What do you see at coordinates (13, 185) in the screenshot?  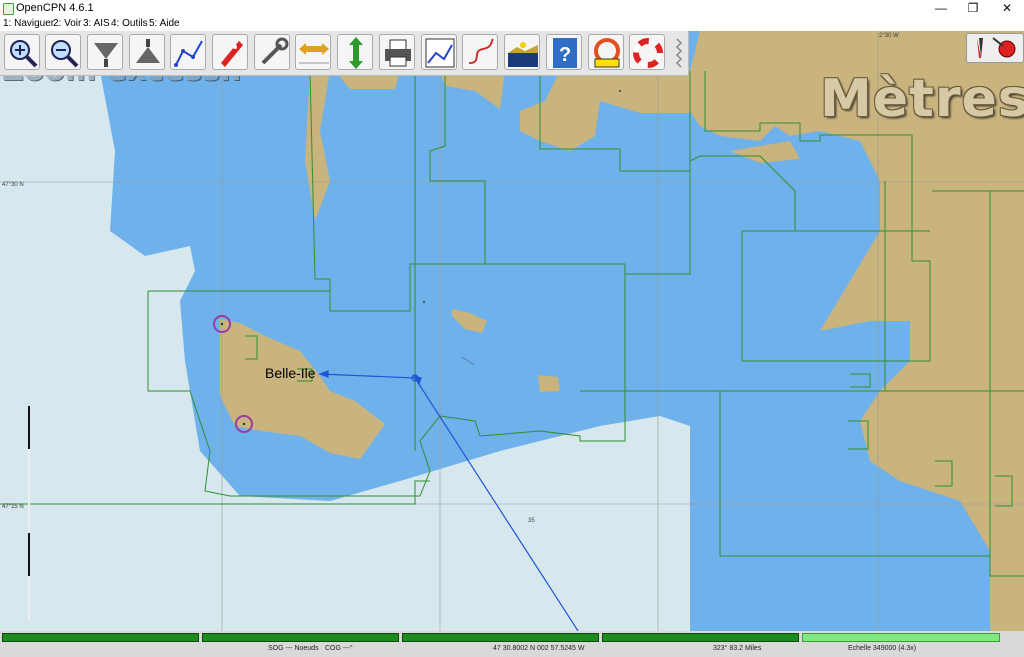 I see `lat-label-north: 47°30 N` at bounding box center [13, 185].